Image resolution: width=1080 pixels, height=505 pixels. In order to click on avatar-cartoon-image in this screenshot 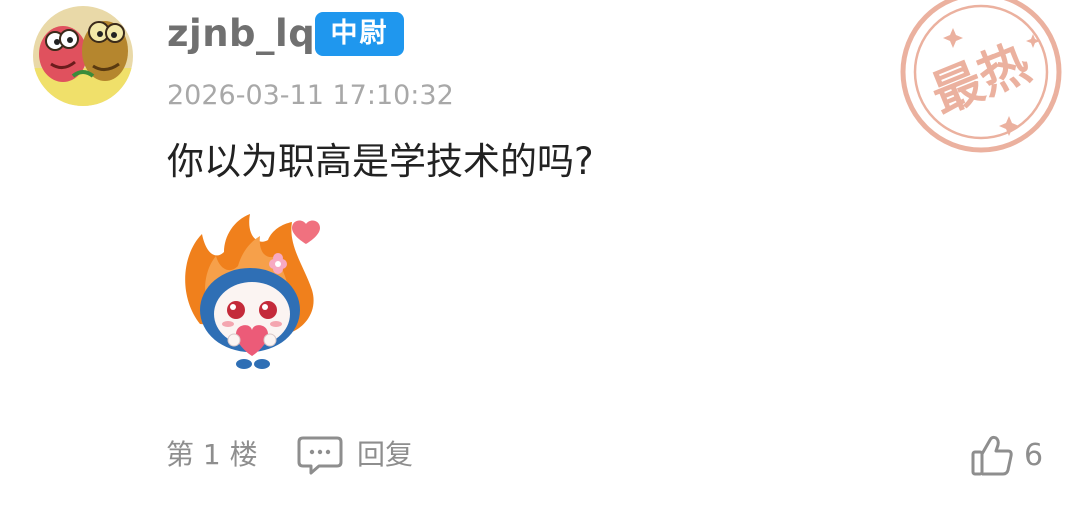, I will do `click(83, 56)`.